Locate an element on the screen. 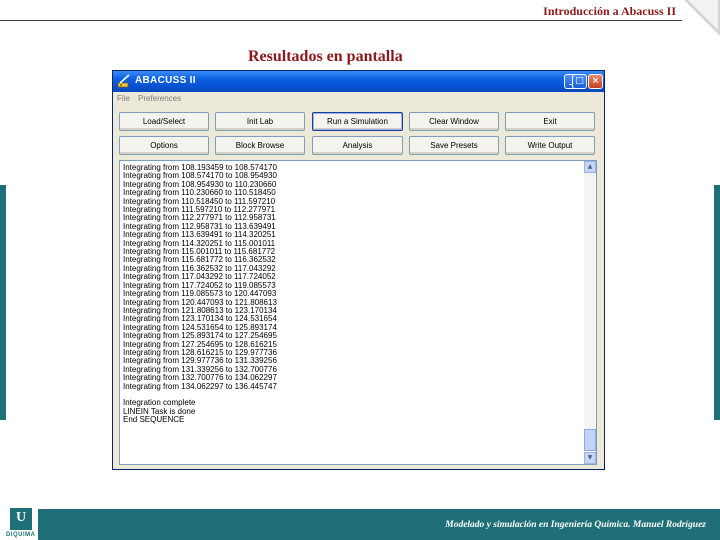 The width and height of the screenshot is (720, 540). menu-file: File is located at coordinates (123, 98).